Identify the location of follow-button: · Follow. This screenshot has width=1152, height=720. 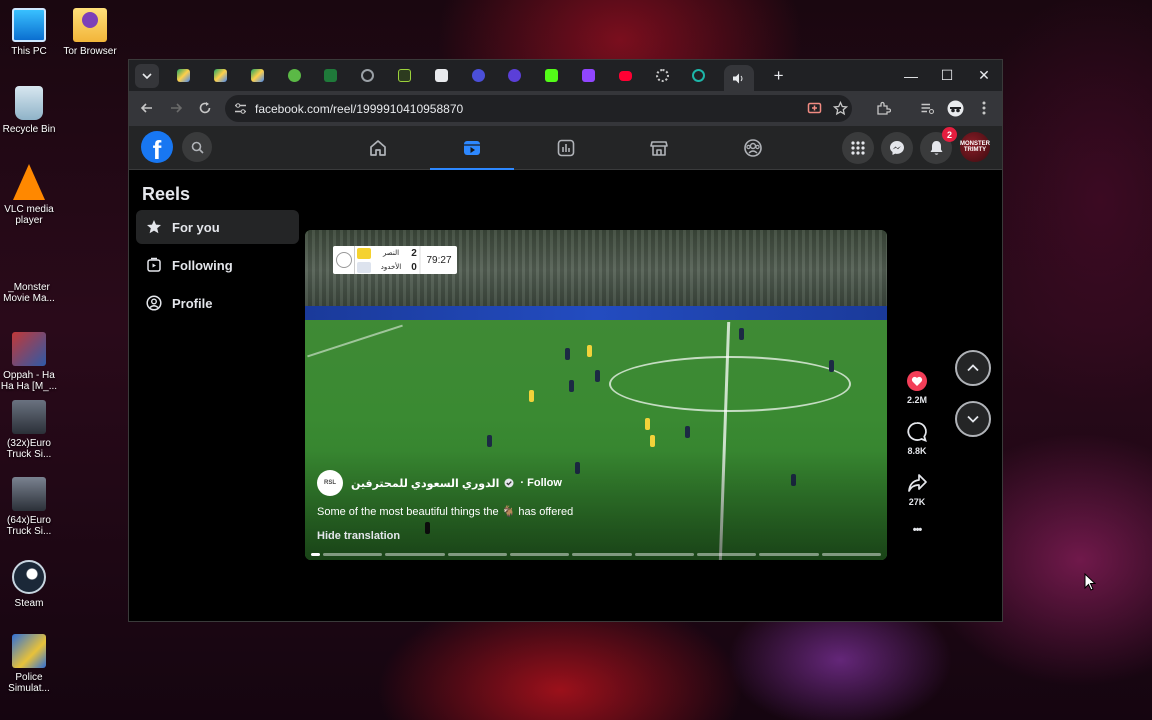
(541, 483).